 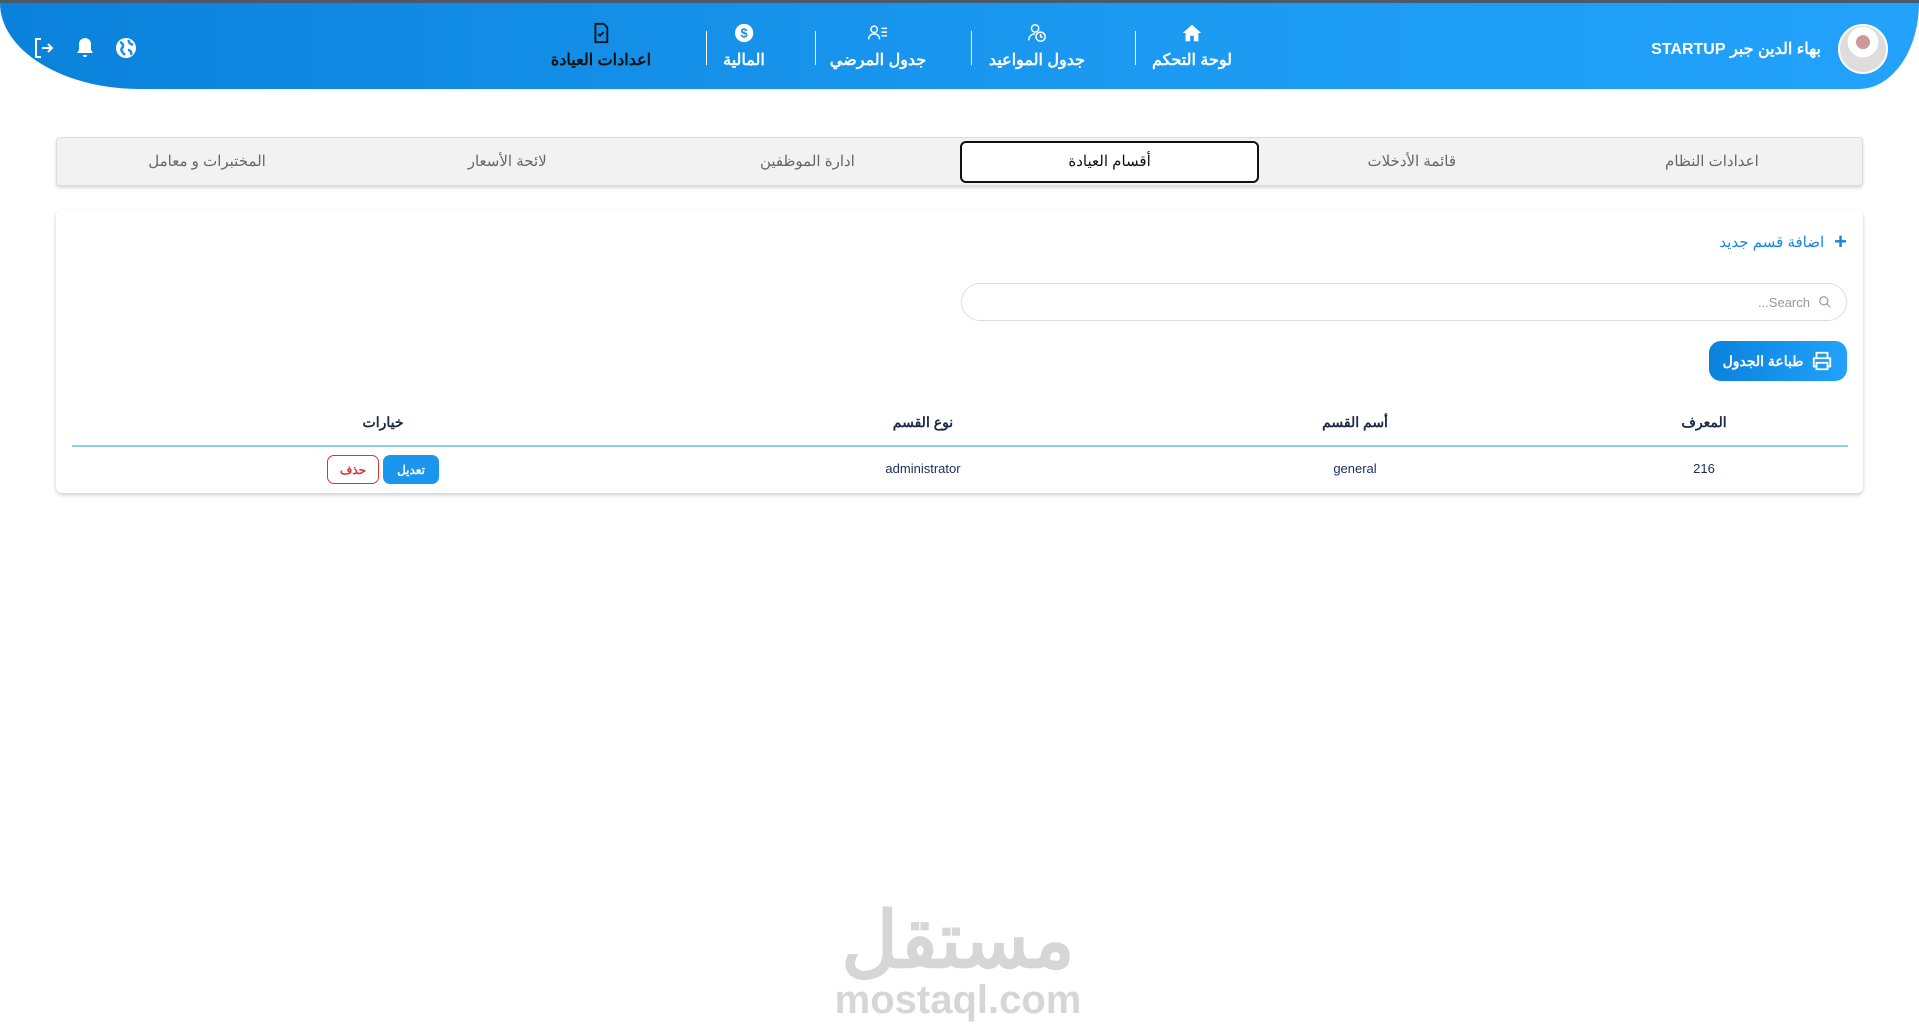 What do you see at coordinates (601, 33) in the screenshot?
I see `file-check-icon` at bounding box center [601, 33].